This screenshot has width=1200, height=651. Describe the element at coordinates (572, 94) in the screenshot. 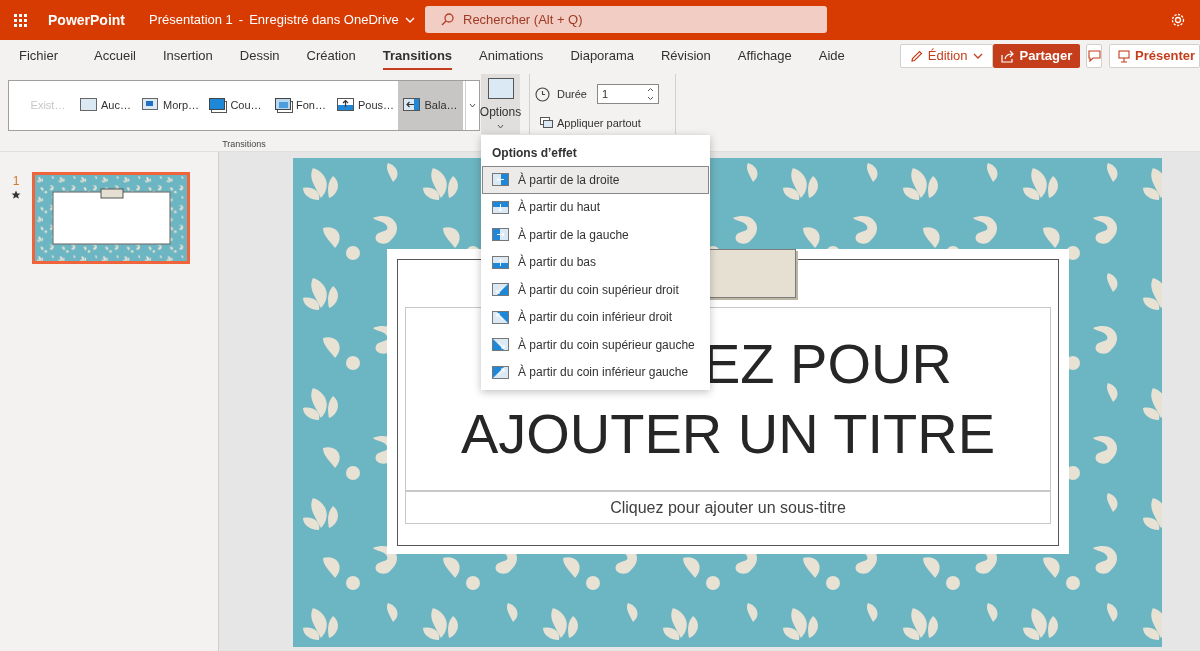

I see `duration-label: Durée` at that location.